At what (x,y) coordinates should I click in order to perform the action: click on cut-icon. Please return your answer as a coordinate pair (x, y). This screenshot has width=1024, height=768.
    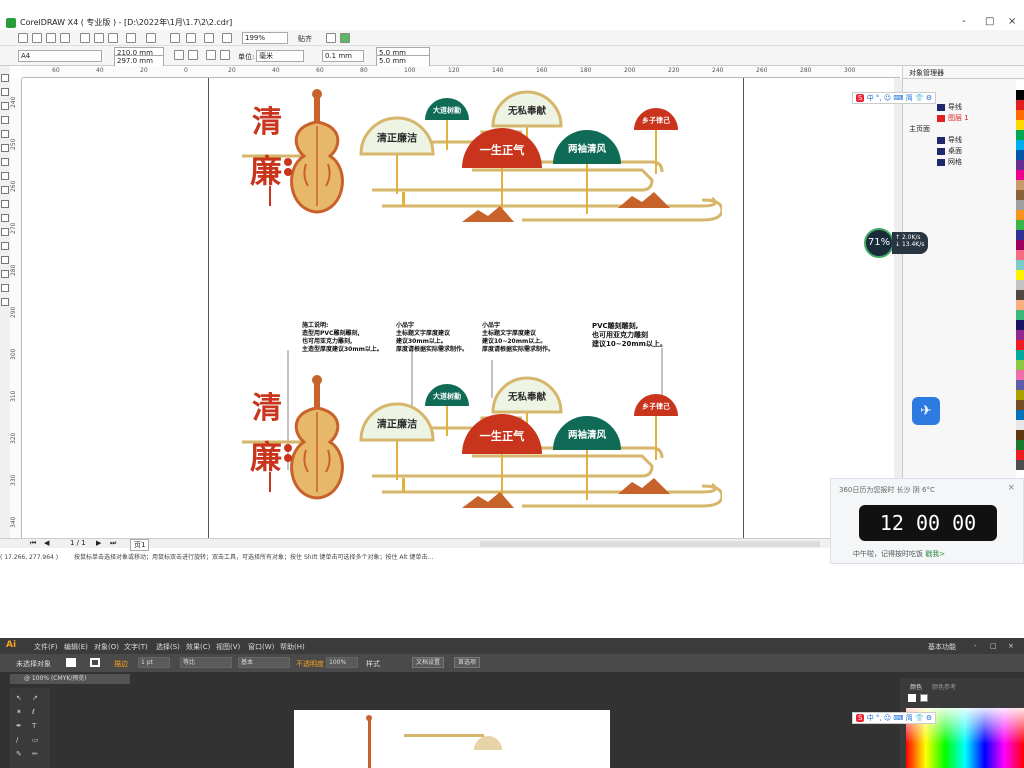
    Looking at the image, I should click on (85, 38).